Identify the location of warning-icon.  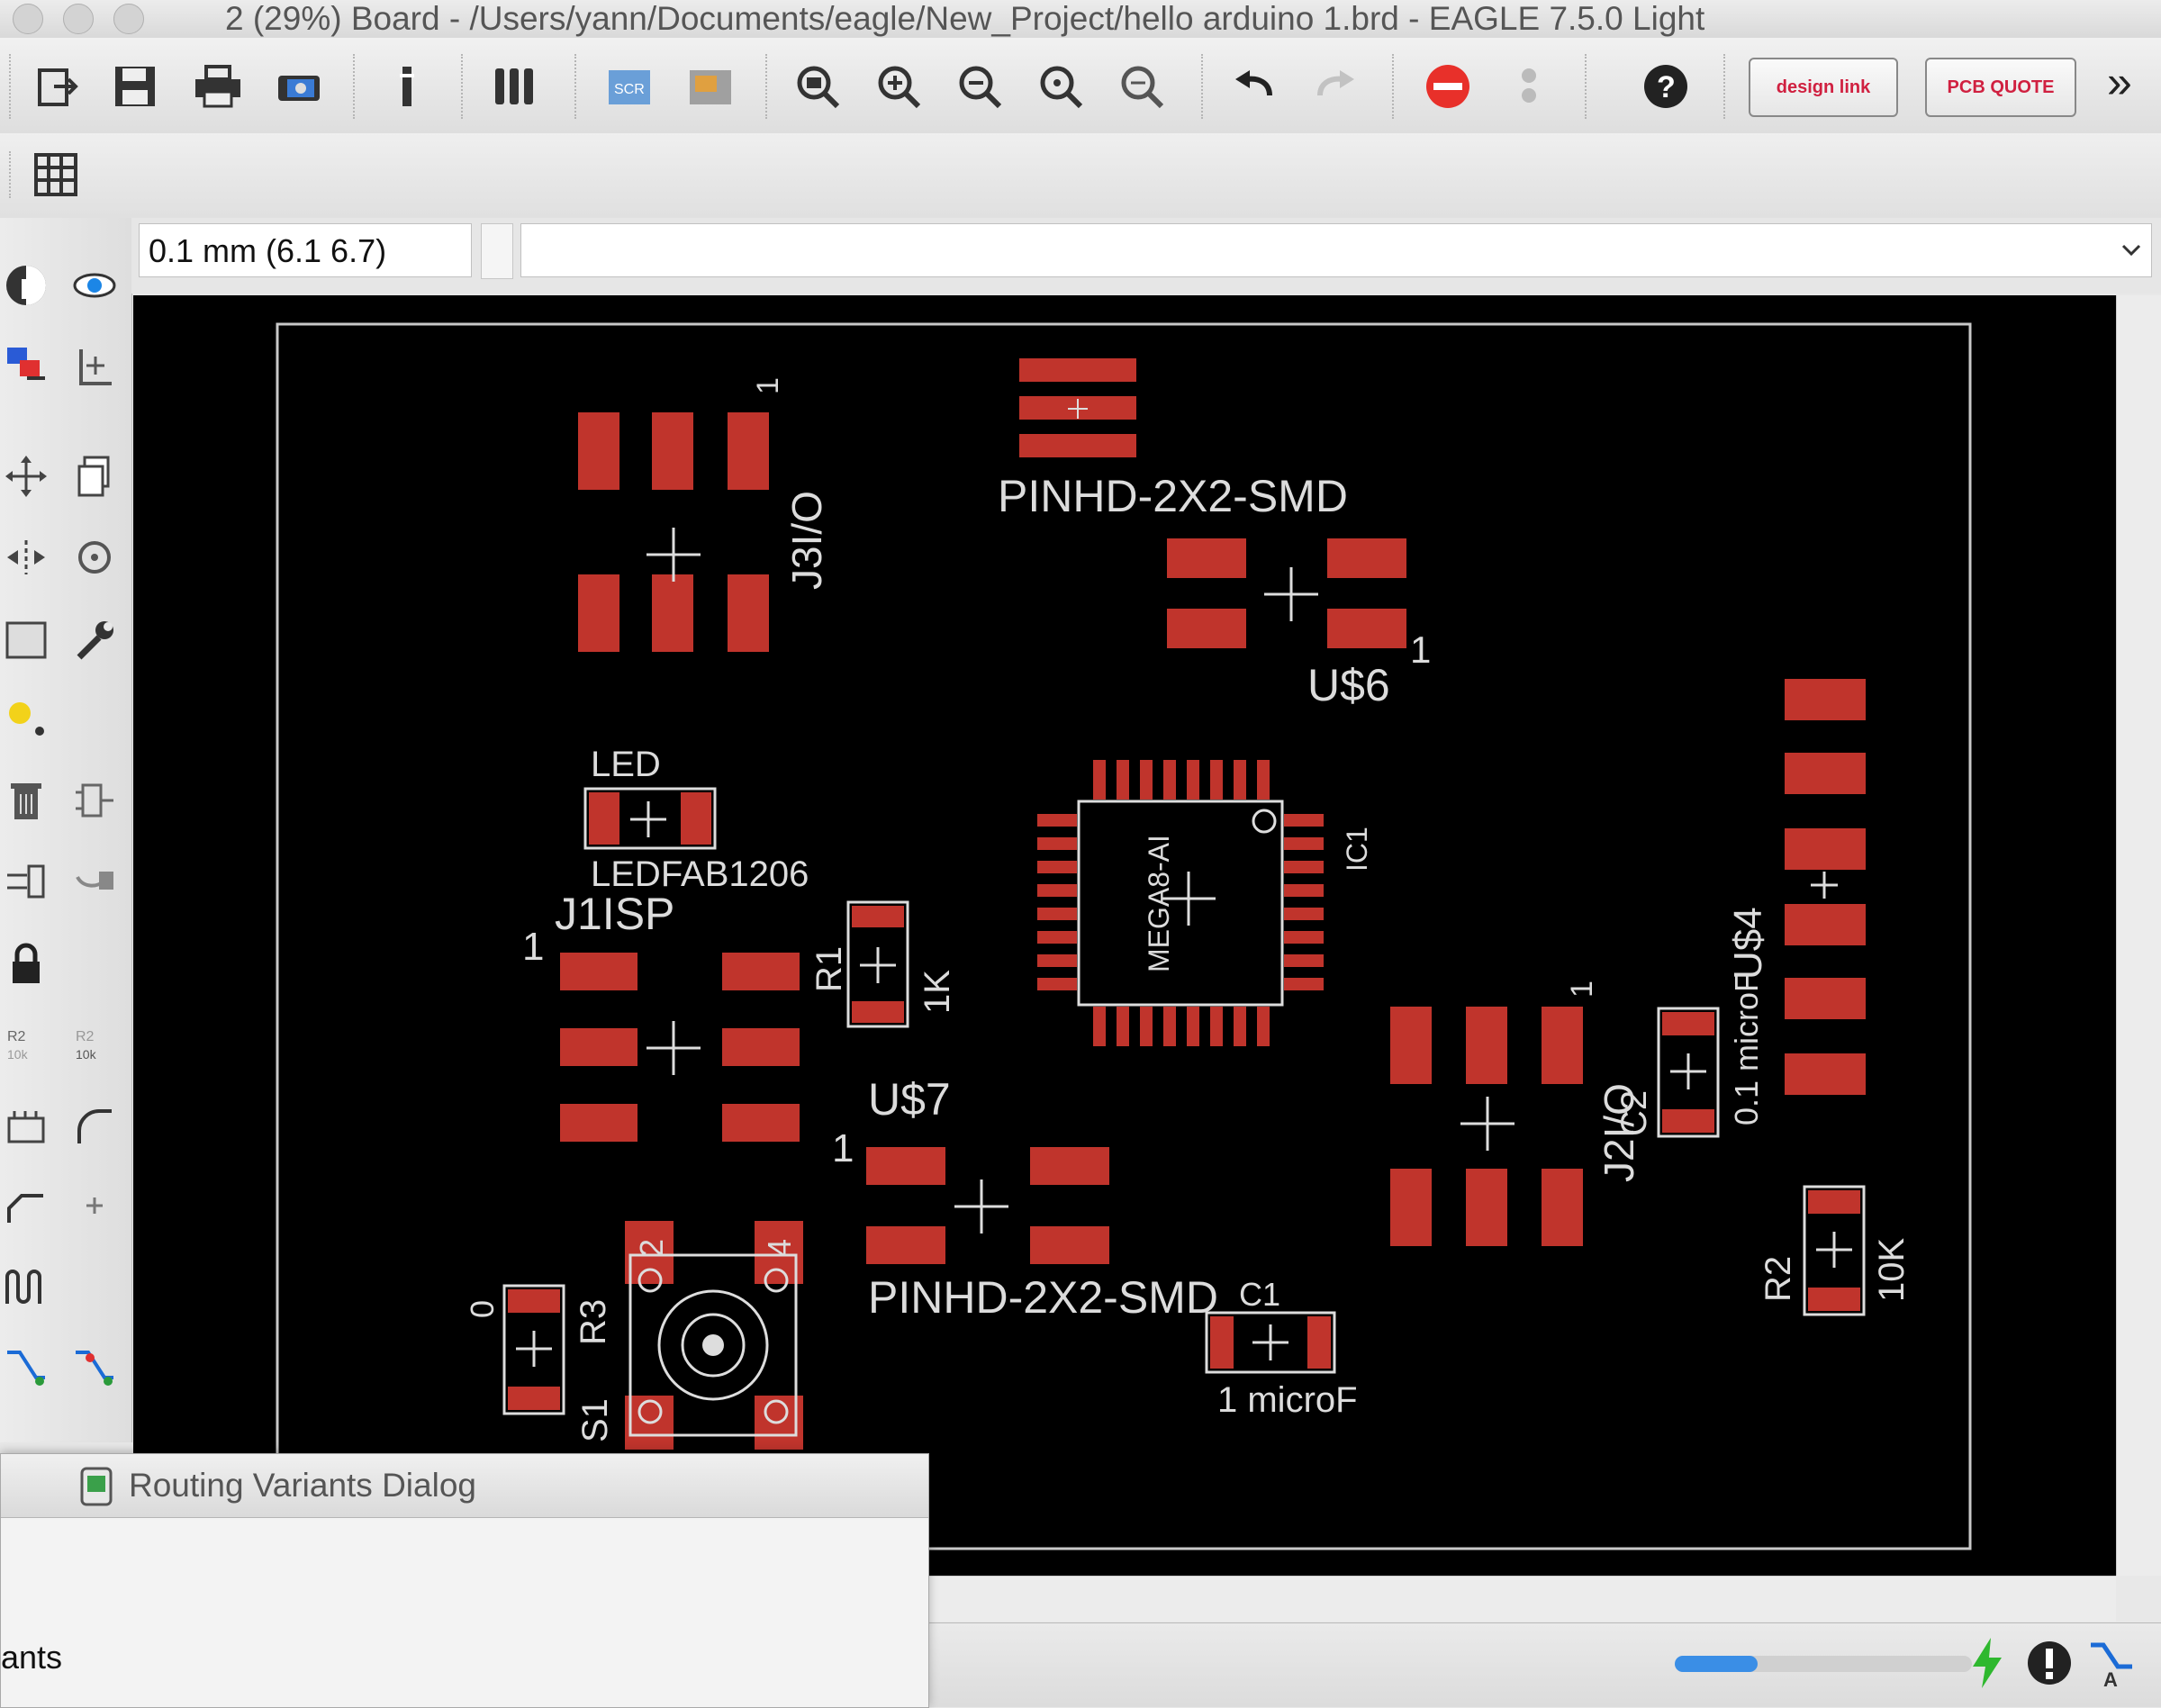
(2049, 1665).